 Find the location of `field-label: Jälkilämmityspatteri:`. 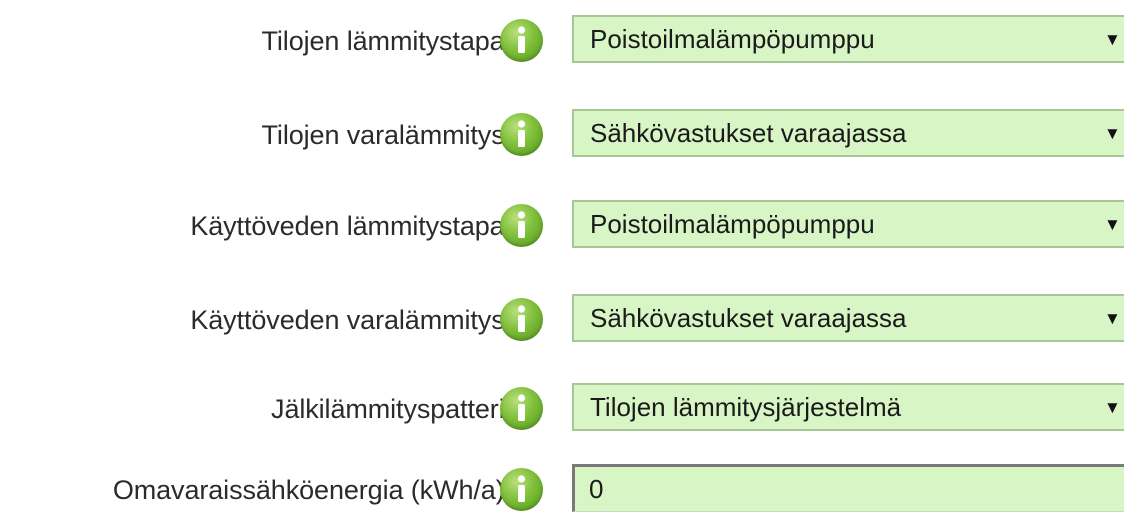

field-label: Jälkilämmityspatteri: is located at coordinates (391, 409).